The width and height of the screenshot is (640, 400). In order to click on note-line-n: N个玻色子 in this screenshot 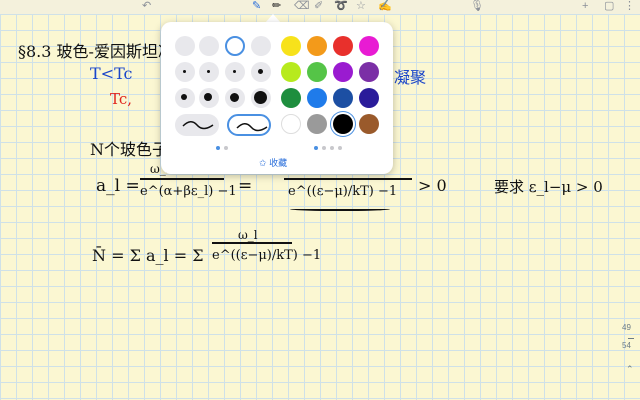, I will do `click(129, 149)`.